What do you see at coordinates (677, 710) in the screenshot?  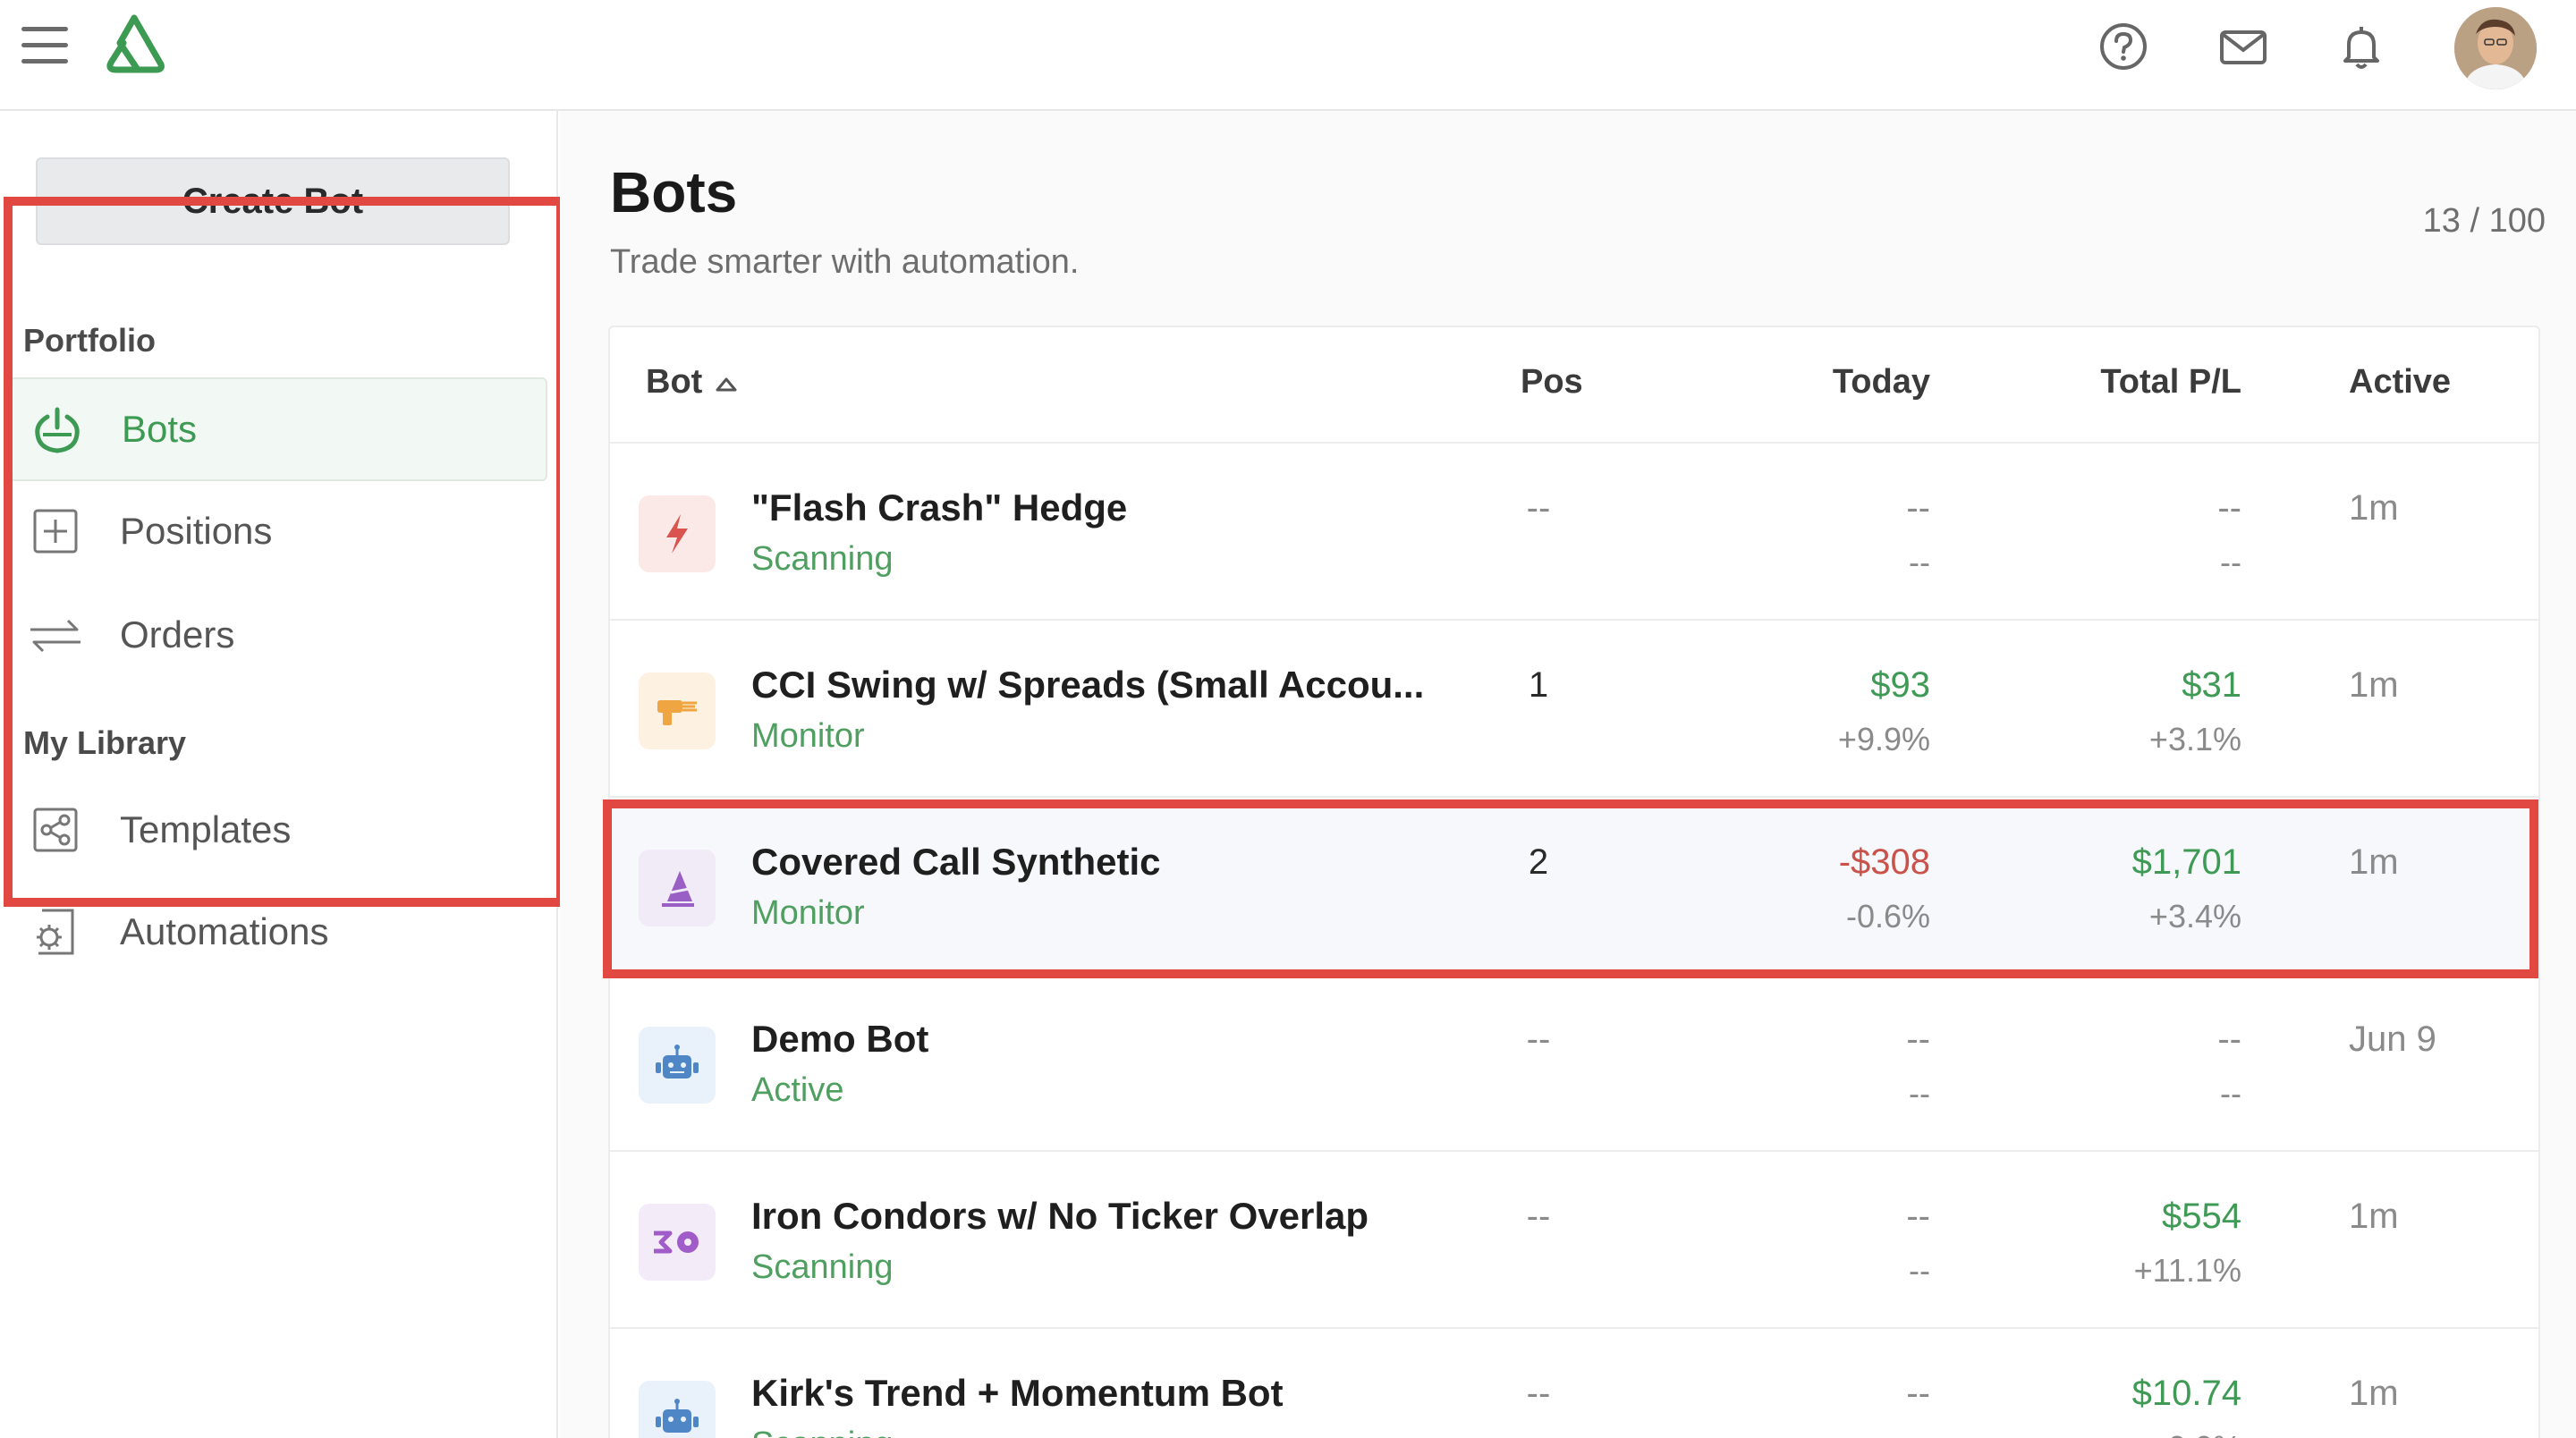 I see `drill-icon` at bounding box center [677, 710].